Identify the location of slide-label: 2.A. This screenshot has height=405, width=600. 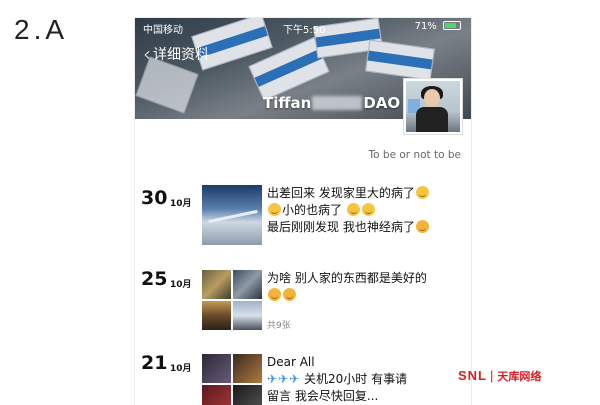
(41, 29).